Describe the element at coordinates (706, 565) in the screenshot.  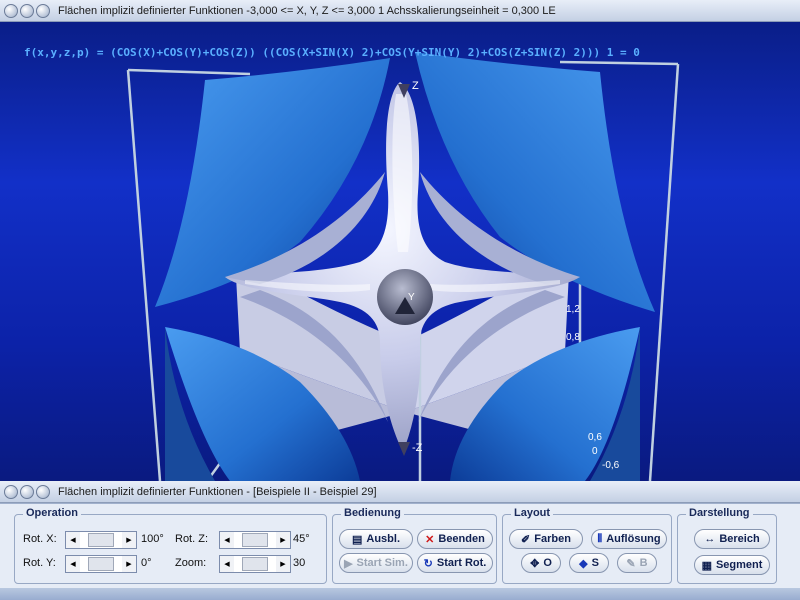
I see `grid-icon: ▦` at that location.